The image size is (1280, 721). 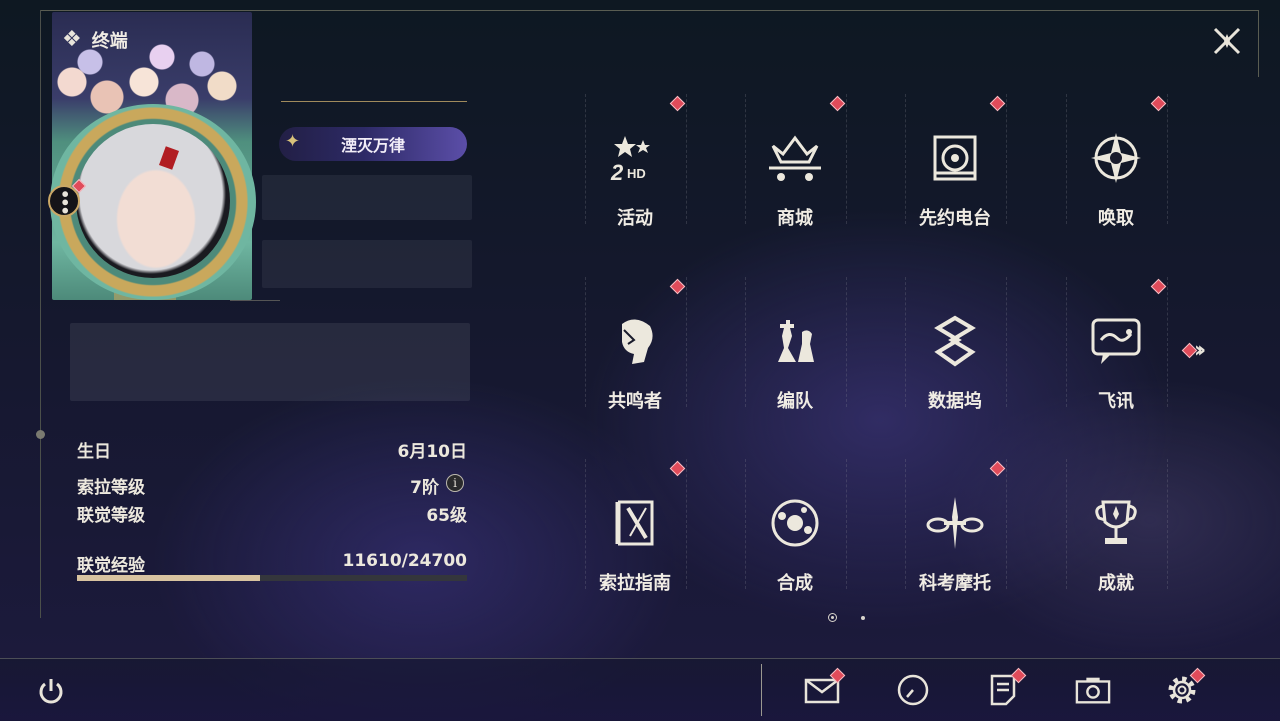 What do you see at coordinates (1116, 341) in the screenshot?
I see `message-bubble-icon` at bounding box center [1116, 341].